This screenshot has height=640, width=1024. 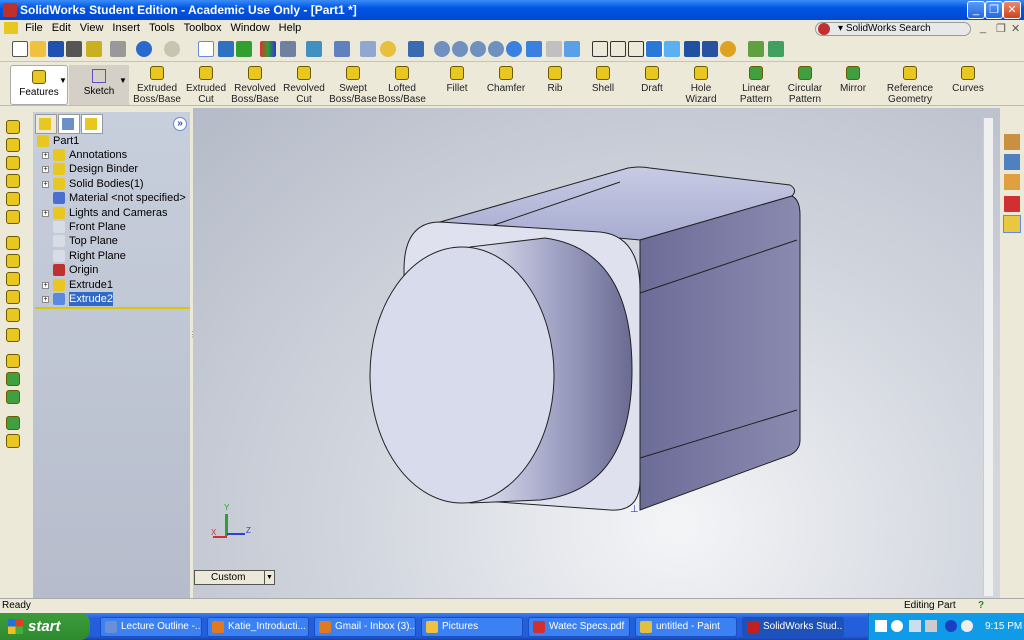 What do you see at coordinates (244, 49) in the screenshot?
I see `rebuild-icon` at bounding box center [244, 49].